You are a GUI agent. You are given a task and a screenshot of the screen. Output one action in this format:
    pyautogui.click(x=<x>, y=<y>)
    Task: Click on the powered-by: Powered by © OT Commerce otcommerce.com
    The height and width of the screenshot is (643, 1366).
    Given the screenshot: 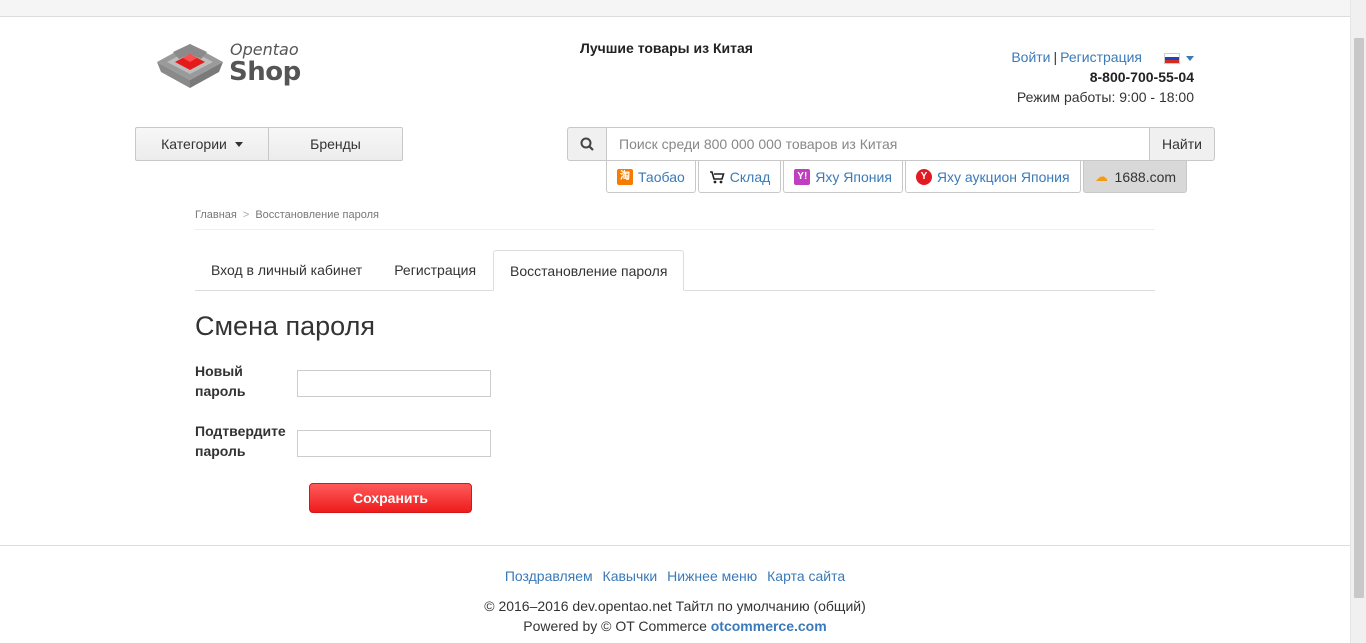 What is the action you would take?
    pyautogui.click(x=675, y=626)
    